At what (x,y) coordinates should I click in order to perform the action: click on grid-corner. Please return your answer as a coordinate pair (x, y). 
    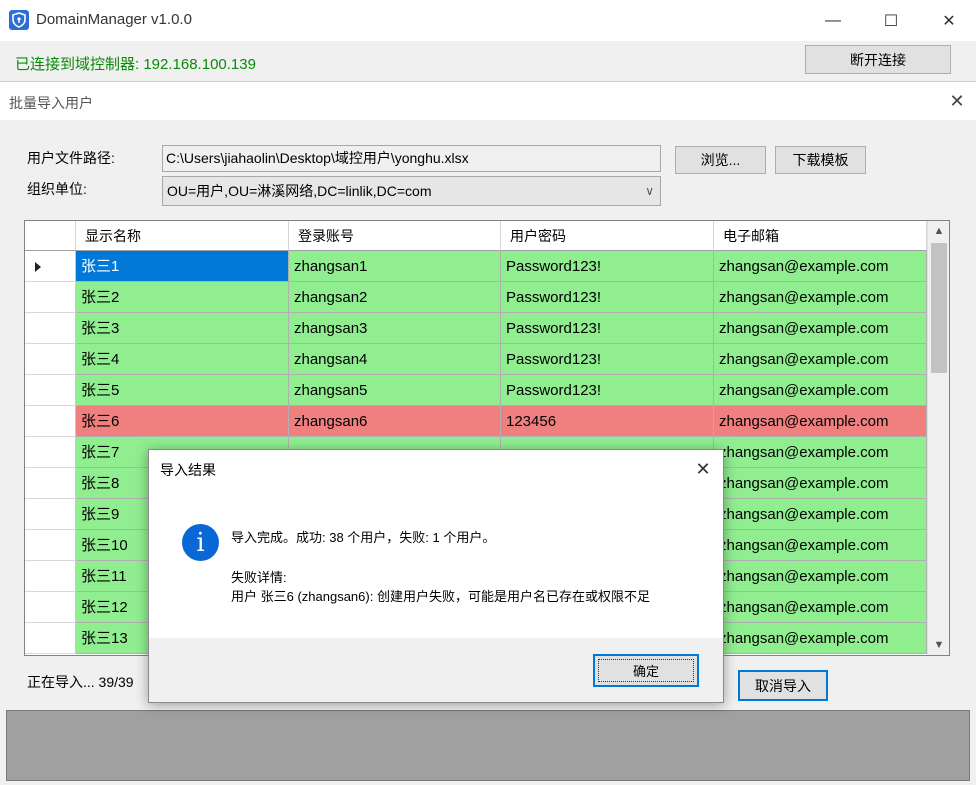
    Looking at the image, I should click on (50, 236).